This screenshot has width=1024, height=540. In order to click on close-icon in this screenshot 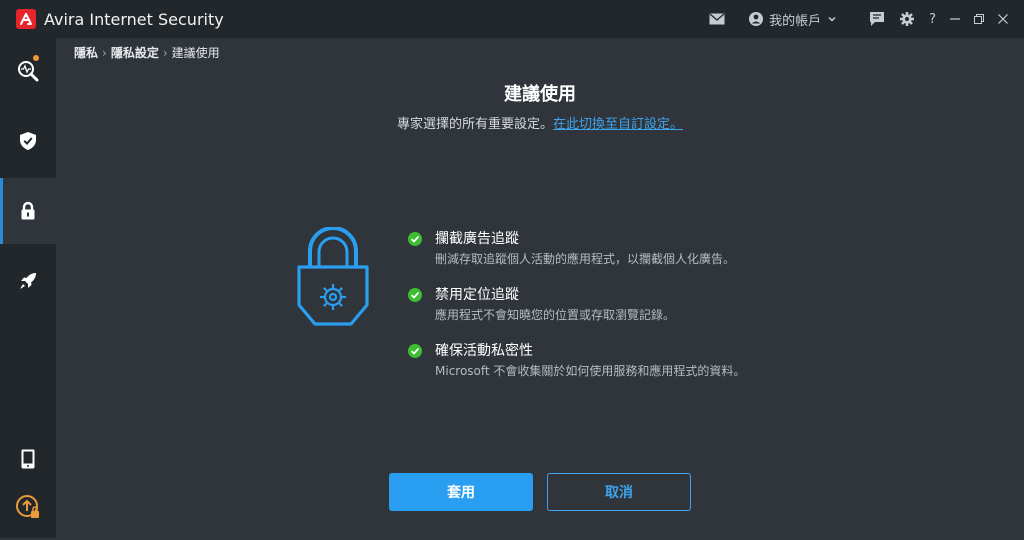, I will do `click(1003, 19)`.